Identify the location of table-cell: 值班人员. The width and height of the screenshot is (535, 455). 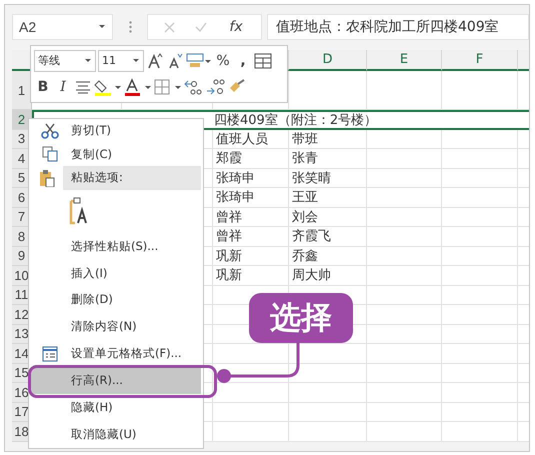
(251, 139).